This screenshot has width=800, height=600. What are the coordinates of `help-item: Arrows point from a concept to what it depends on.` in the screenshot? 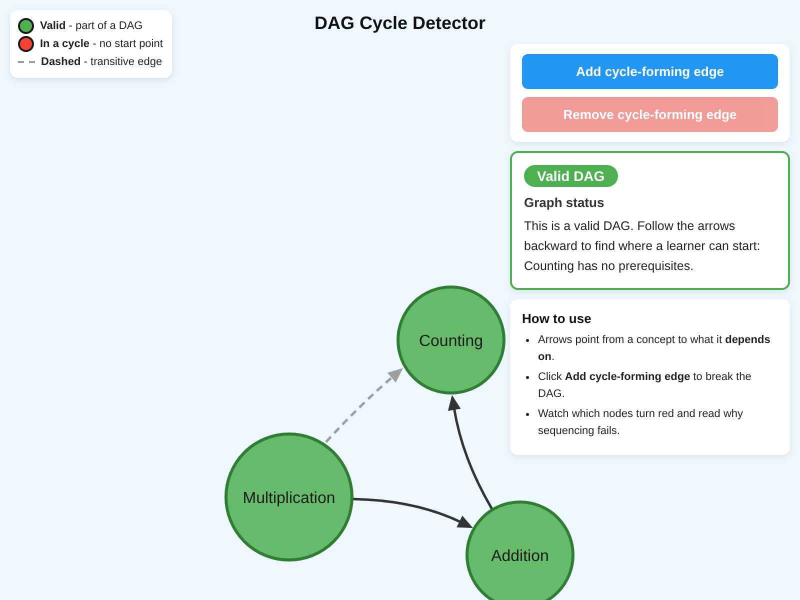 It's located at (655, 349).